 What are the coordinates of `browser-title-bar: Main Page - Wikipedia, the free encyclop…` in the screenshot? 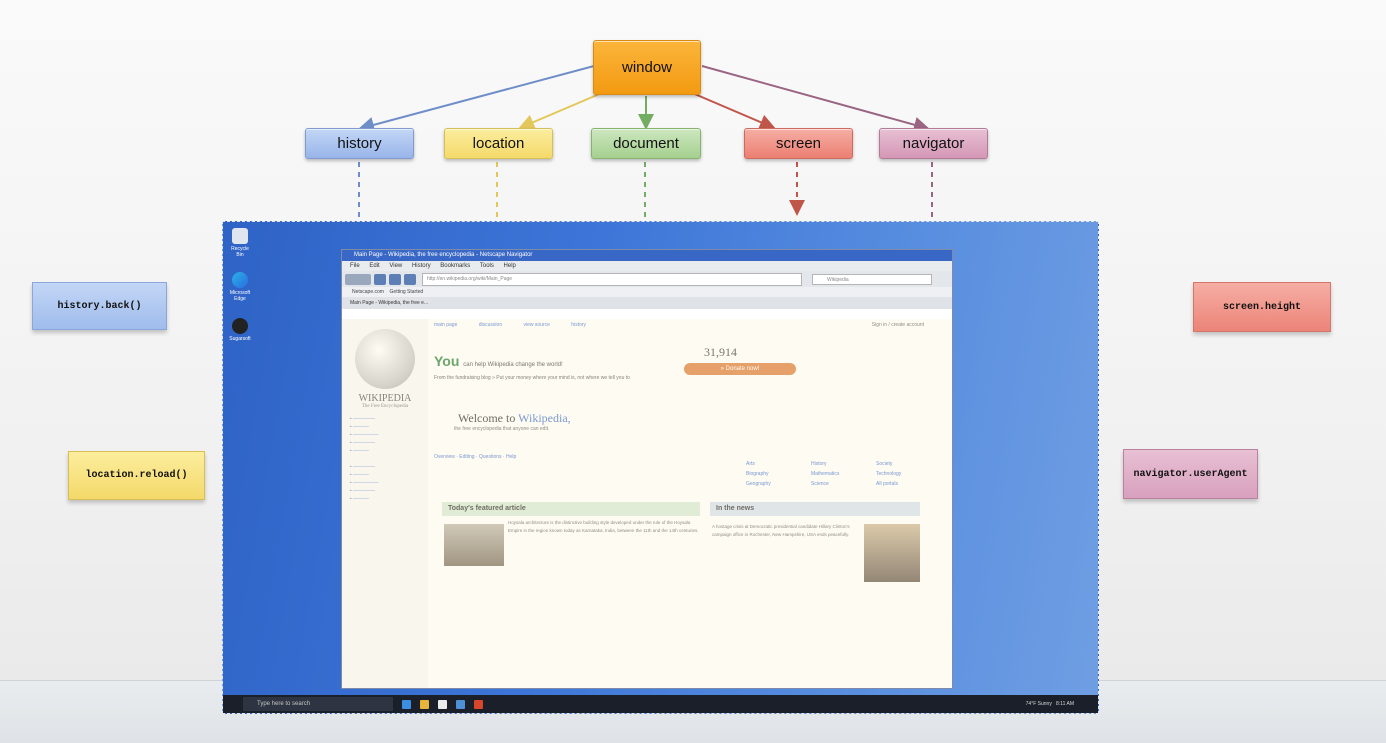 It's located at (647, 255).